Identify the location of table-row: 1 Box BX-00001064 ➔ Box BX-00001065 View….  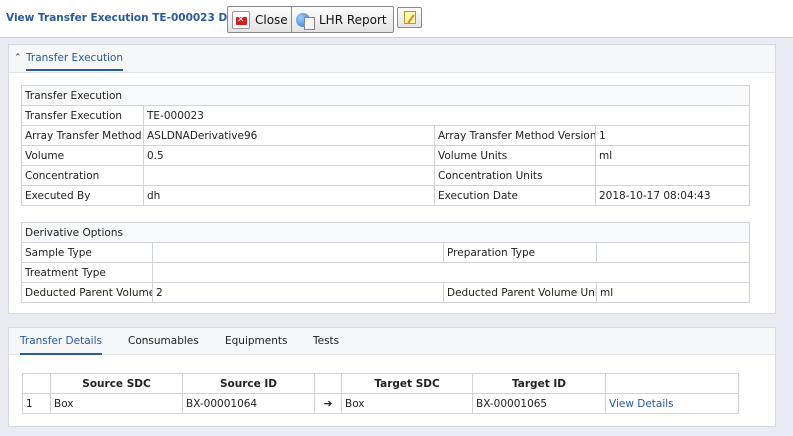
(380, 403).